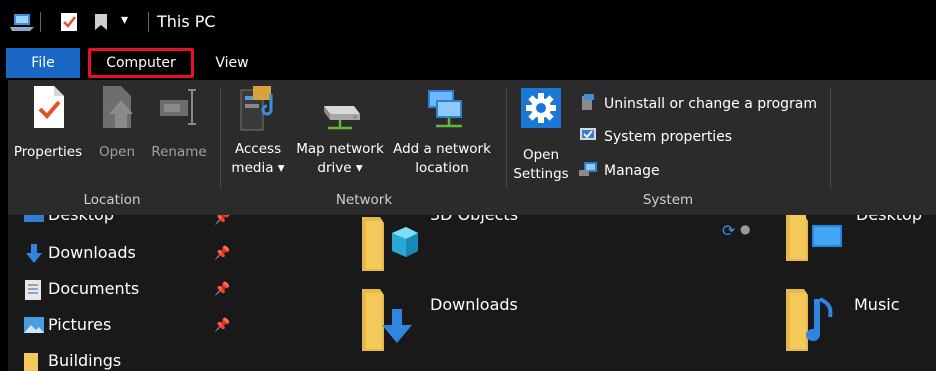 The height and width of the screenshot is (371, 936). Describe the element at coordinates (442, 168) in the screenshot. I see `add-network-location-label-2: location` at that location.